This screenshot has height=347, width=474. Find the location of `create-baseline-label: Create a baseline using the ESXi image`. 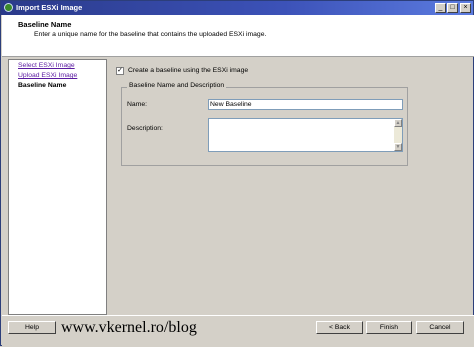

create-baseline-label: Create a baseline using the ESXi image is located at coordinates (188, 70).